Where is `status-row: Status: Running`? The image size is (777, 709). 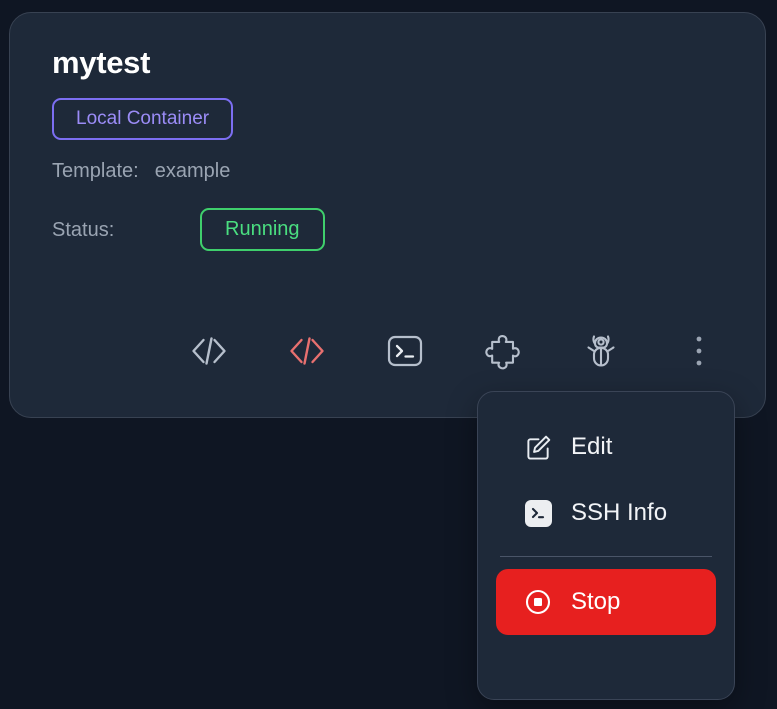 status-row: Status: Running is located at coordinates (408, 229).